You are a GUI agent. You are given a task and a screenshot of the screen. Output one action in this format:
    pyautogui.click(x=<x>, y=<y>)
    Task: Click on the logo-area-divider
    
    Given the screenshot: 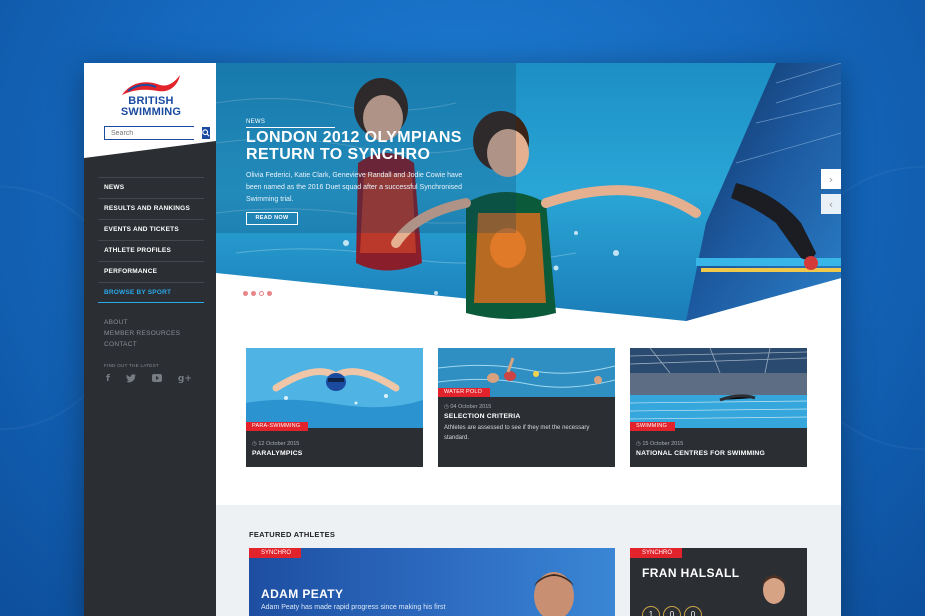 What is the action you would take?
    pyautogui.click(x=150, y=151)
    